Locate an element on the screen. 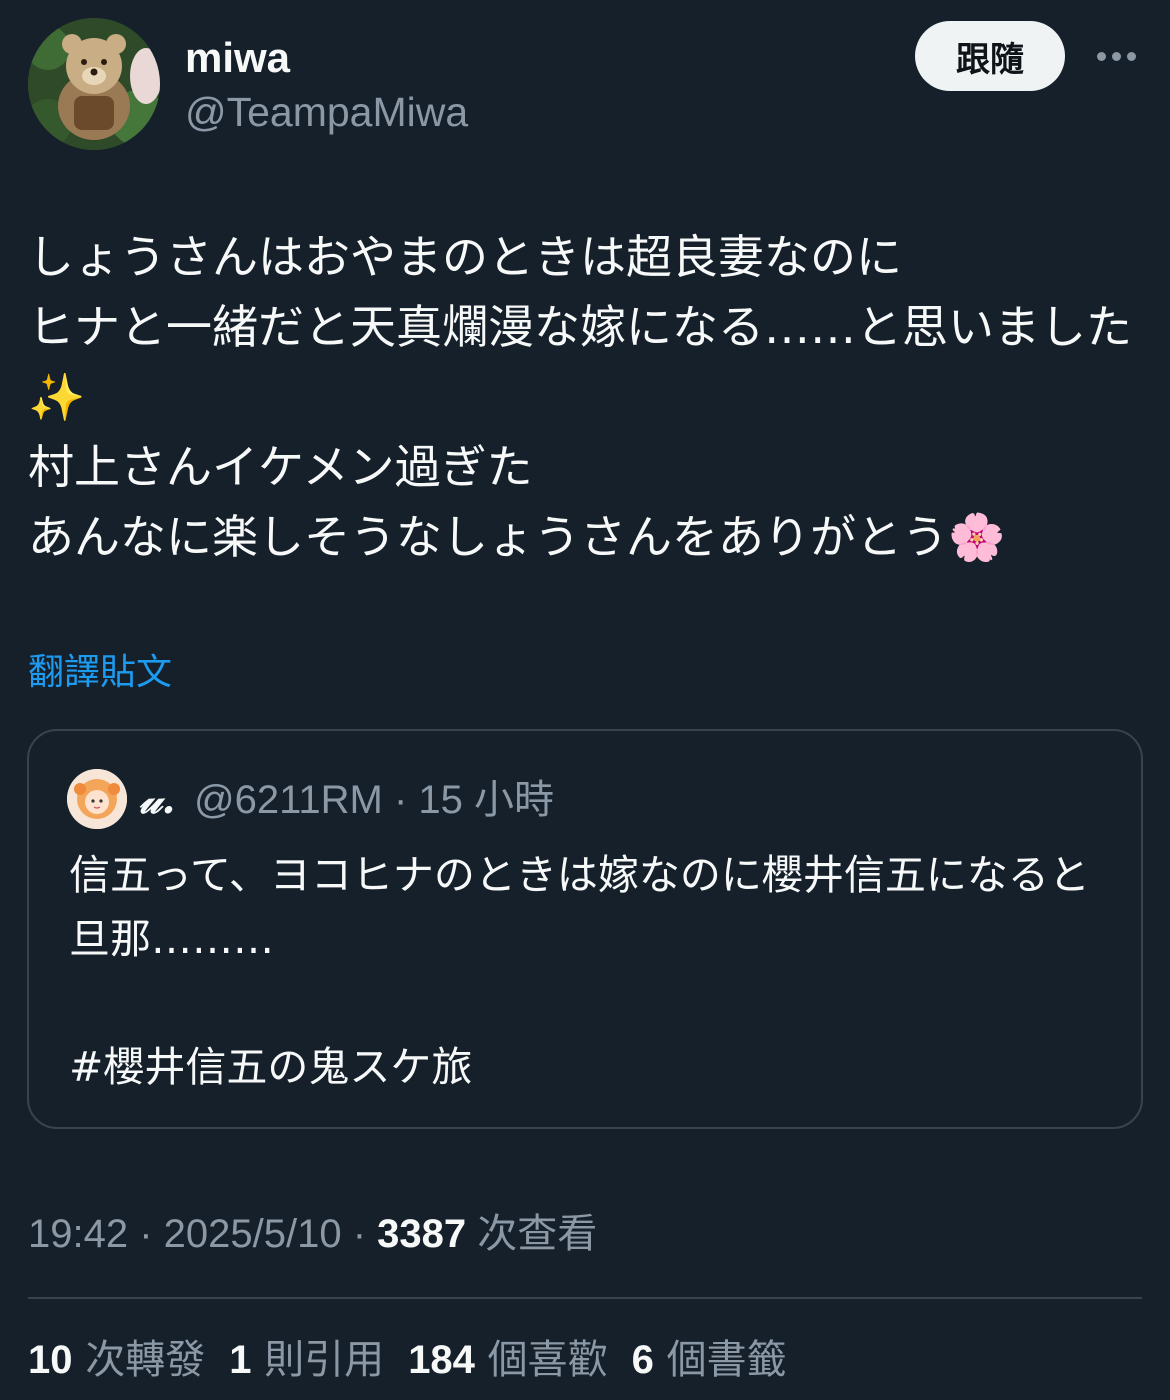  retweet-label: 次轉發 is located at coordinates (145, 1360).